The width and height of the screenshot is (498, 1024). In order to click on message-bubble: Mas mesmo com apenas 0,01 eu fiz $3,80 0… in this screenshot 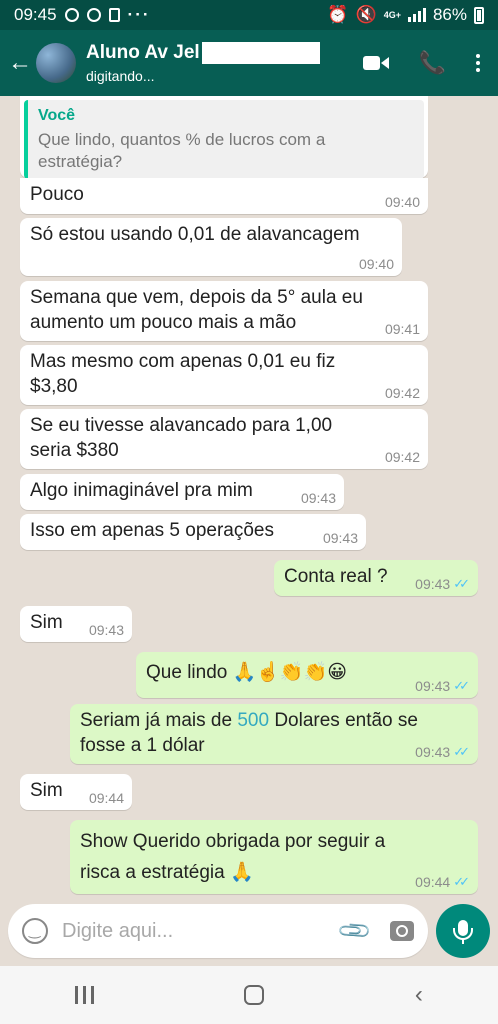, I will do `click(224, 375)`.